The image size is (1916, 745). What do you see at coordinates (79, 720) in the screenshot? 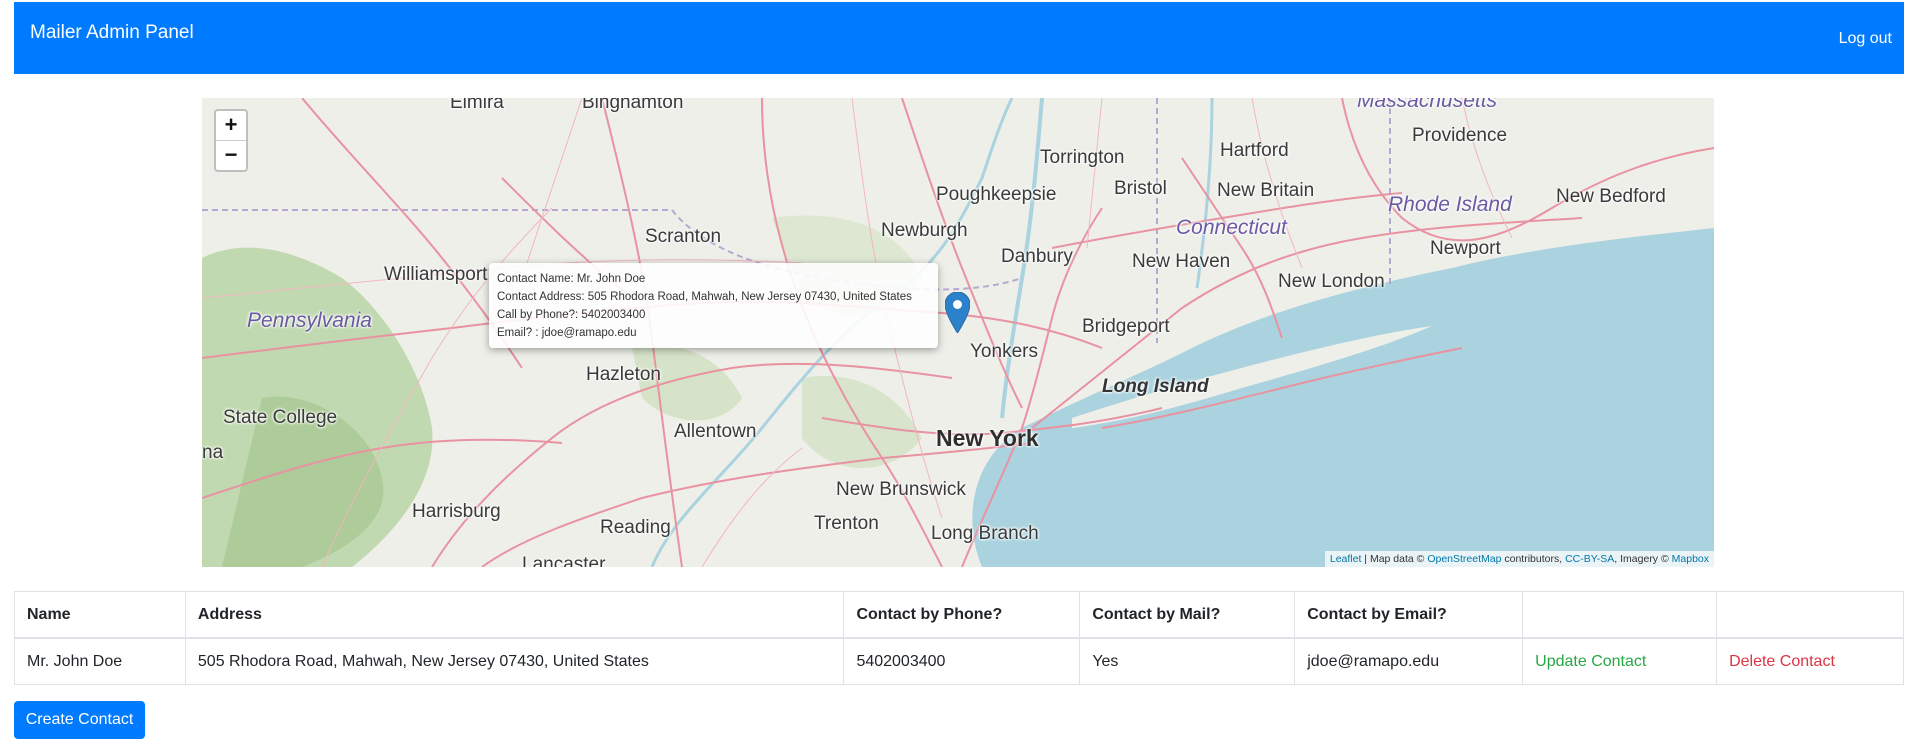
I see `create-contact-button: Create Contact` at bounding box center [79, 720].